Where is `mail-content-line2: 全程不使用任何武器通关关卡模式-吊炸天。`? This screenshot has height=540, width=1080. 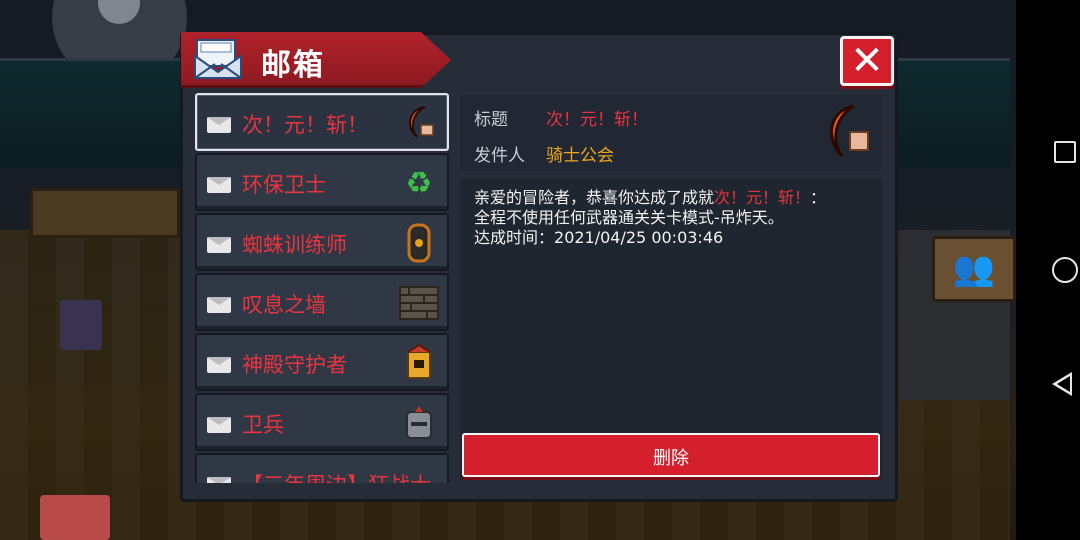 mail-content-line2: 全程不使用任何武器通关关卡模式-吊炸天。 is located at coordinates (629, 217).